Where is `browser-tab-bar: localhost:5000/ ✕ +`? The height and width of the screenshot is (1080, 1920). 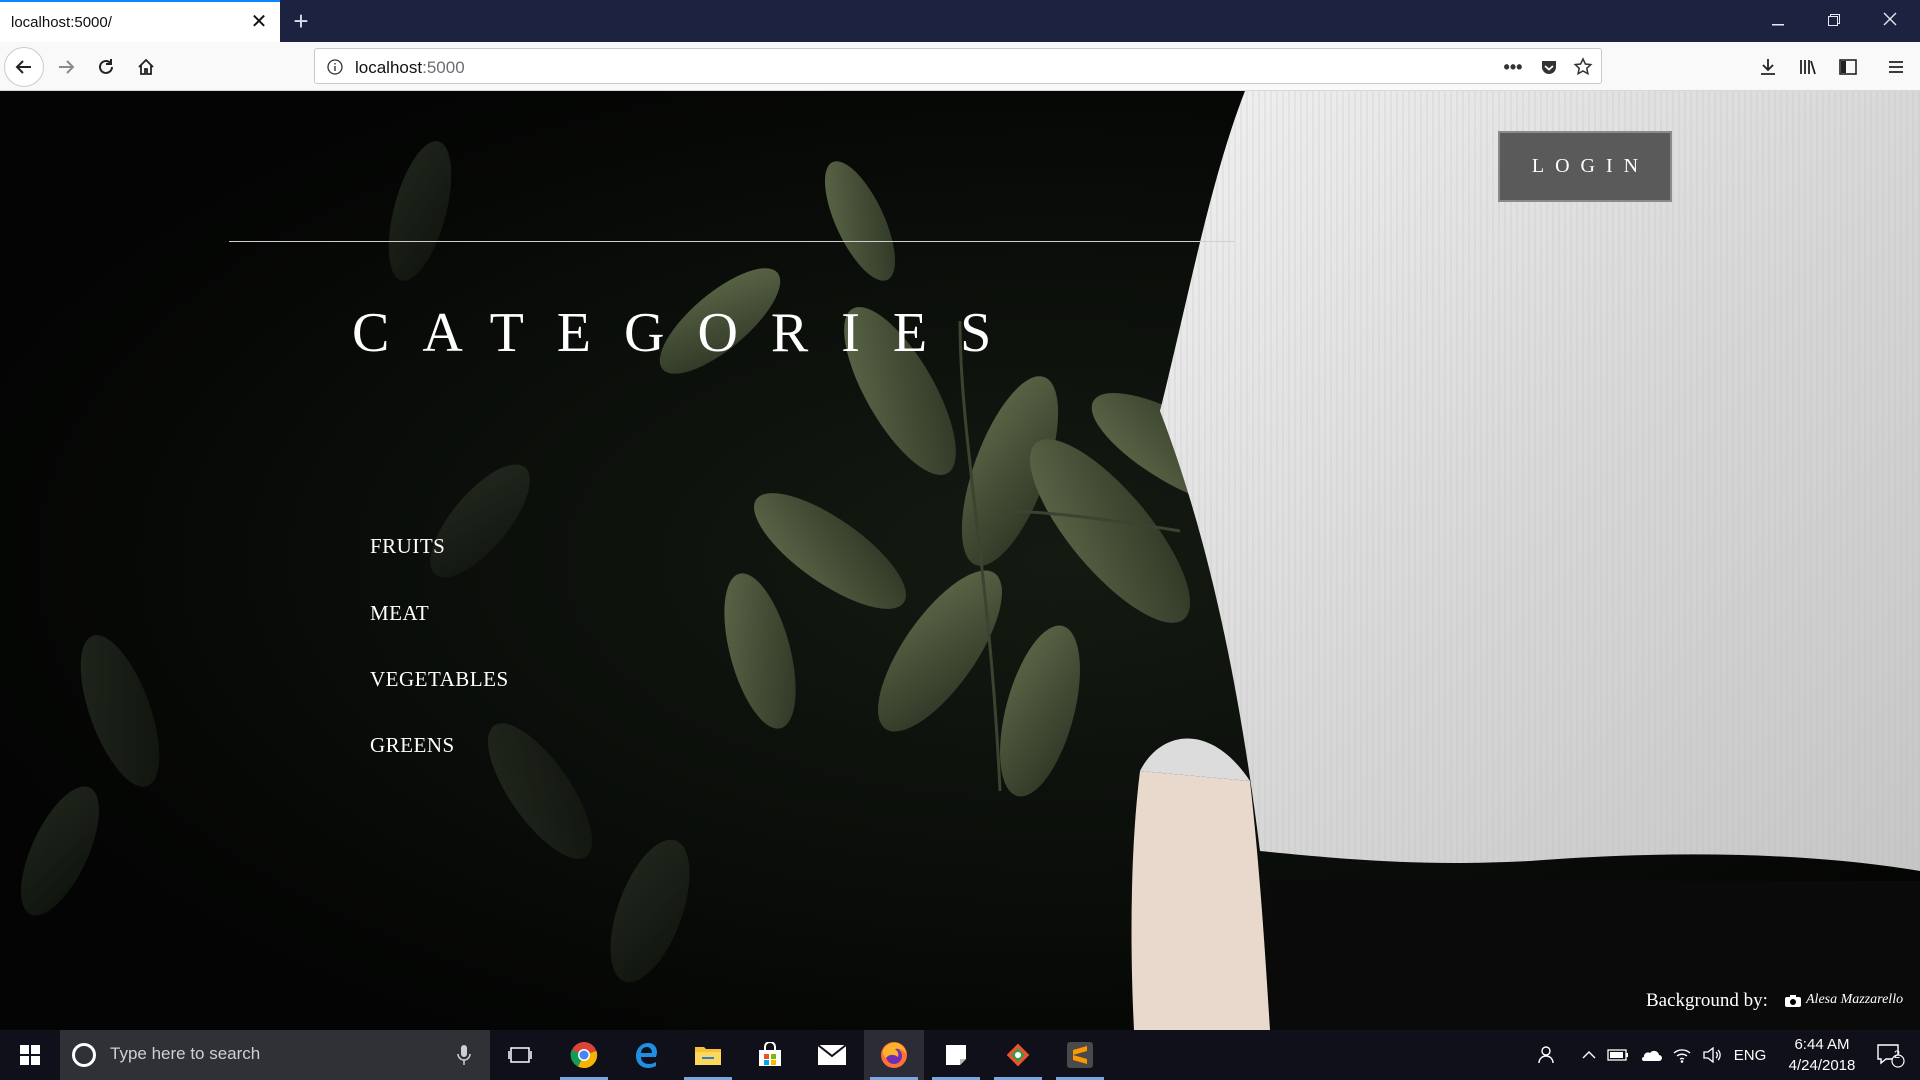 browser-tab-bar: localhost:5000/ ✕ + is located at coordinates (960, 21).